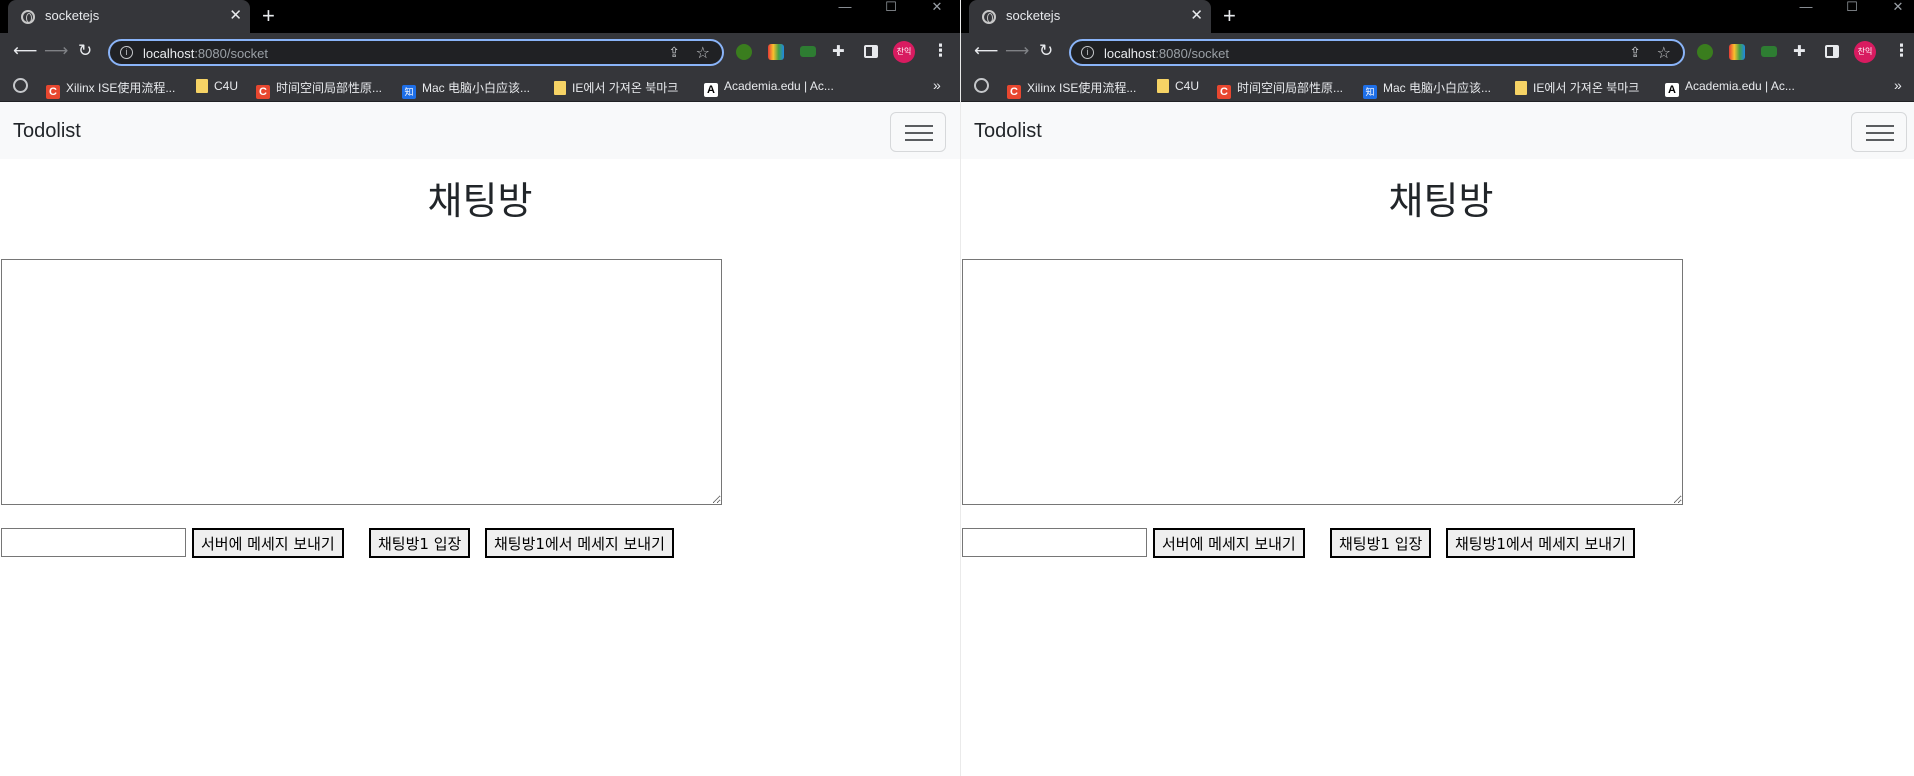 This screenshot has width=1914, height=776. Describe the element at coordinates (1370, 92) in the screenshot. I see `zhihu-icon: 知` at that location.